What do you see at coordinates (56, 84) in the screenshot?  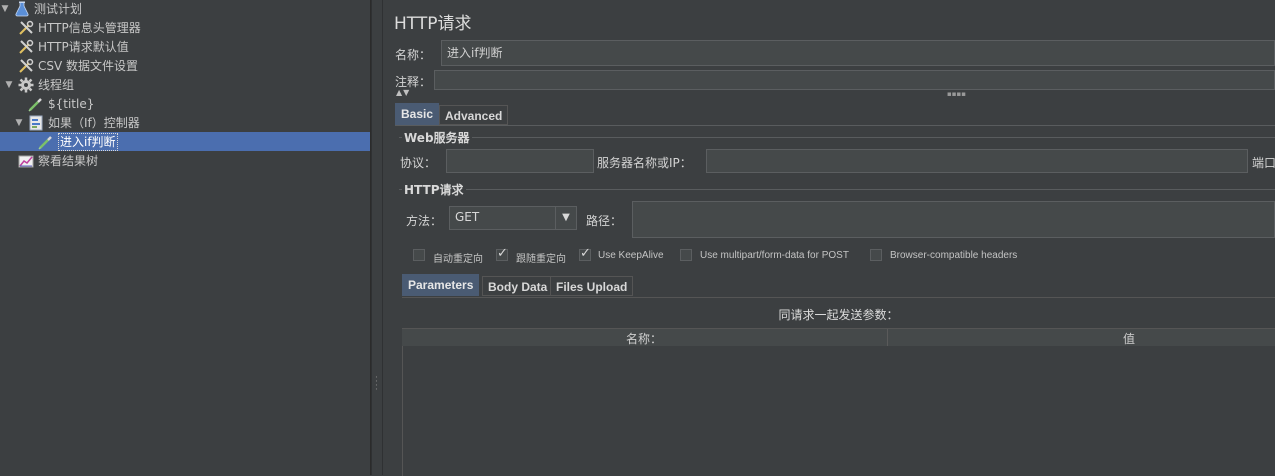 I see `tree-item-label: 线程组` at bounding box center [56, 84].